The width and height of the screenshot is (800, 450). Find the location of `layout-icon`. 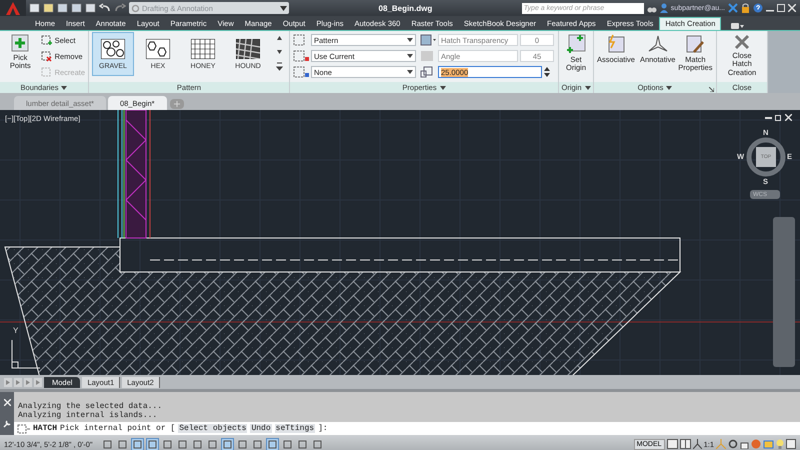

layout-icon is located at coordinates (672, 444).